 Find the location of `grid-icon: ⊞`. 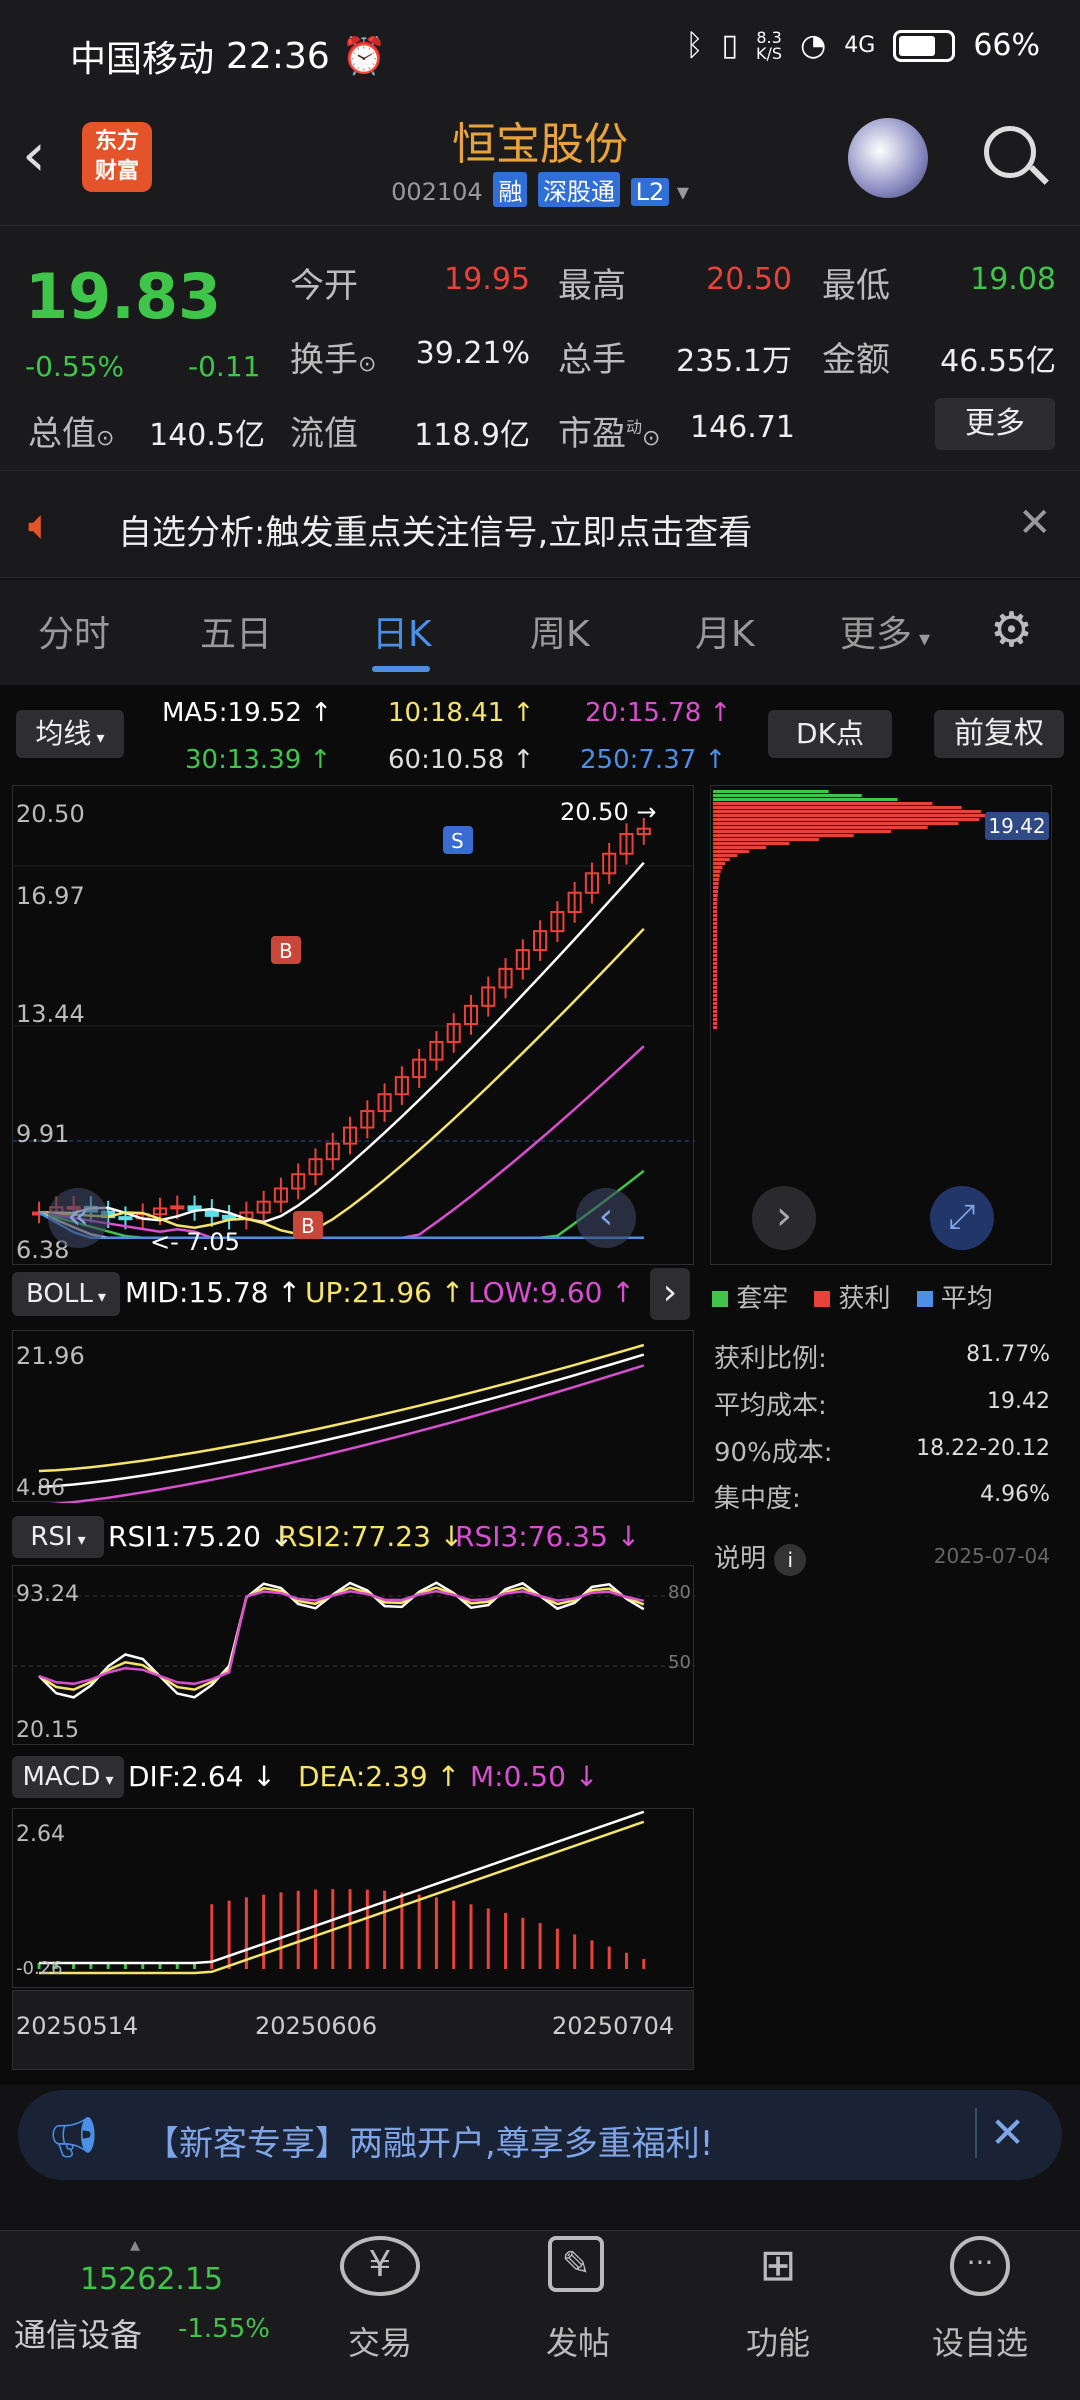

grid-icon: ⊞ is located at coordinates (778, 2266).